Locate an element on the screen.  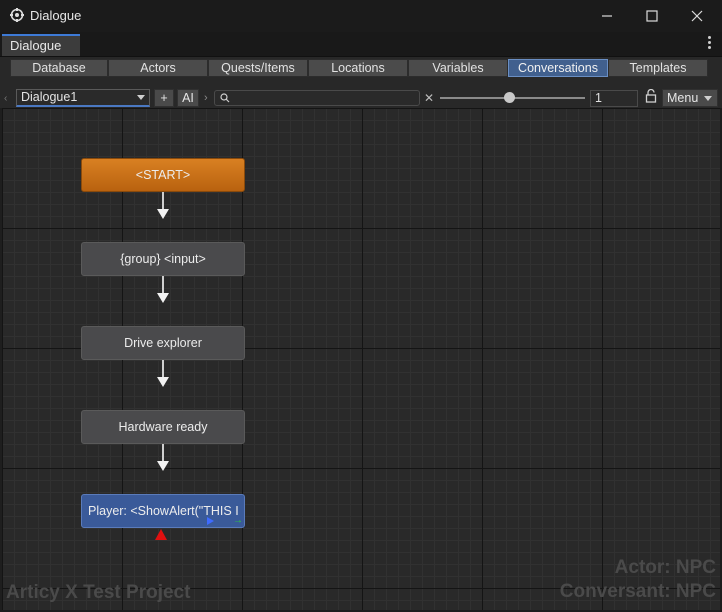
conversation-toolbar: ‹ Dialogue1 + AI › ✕ 1 Menu is located at coordinates (361, 99).